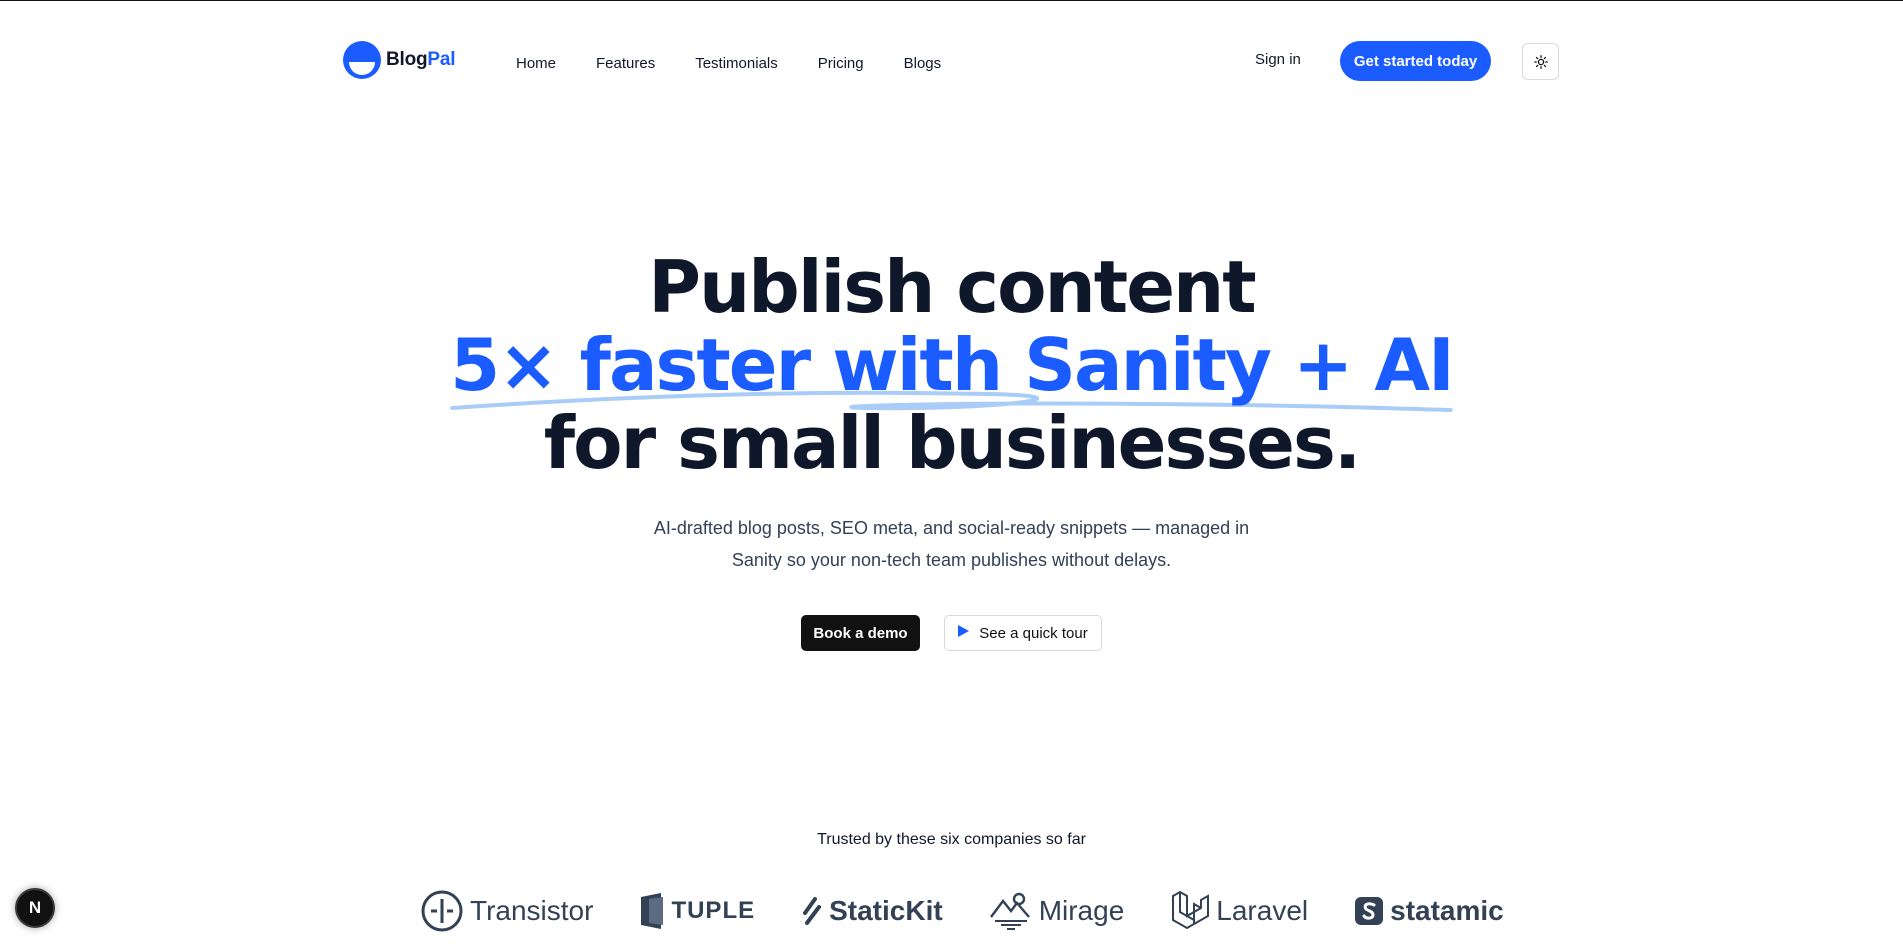 The width and height of the screenshot is (1903, 944). I want to click on sun-icon, so click(1540, 61).